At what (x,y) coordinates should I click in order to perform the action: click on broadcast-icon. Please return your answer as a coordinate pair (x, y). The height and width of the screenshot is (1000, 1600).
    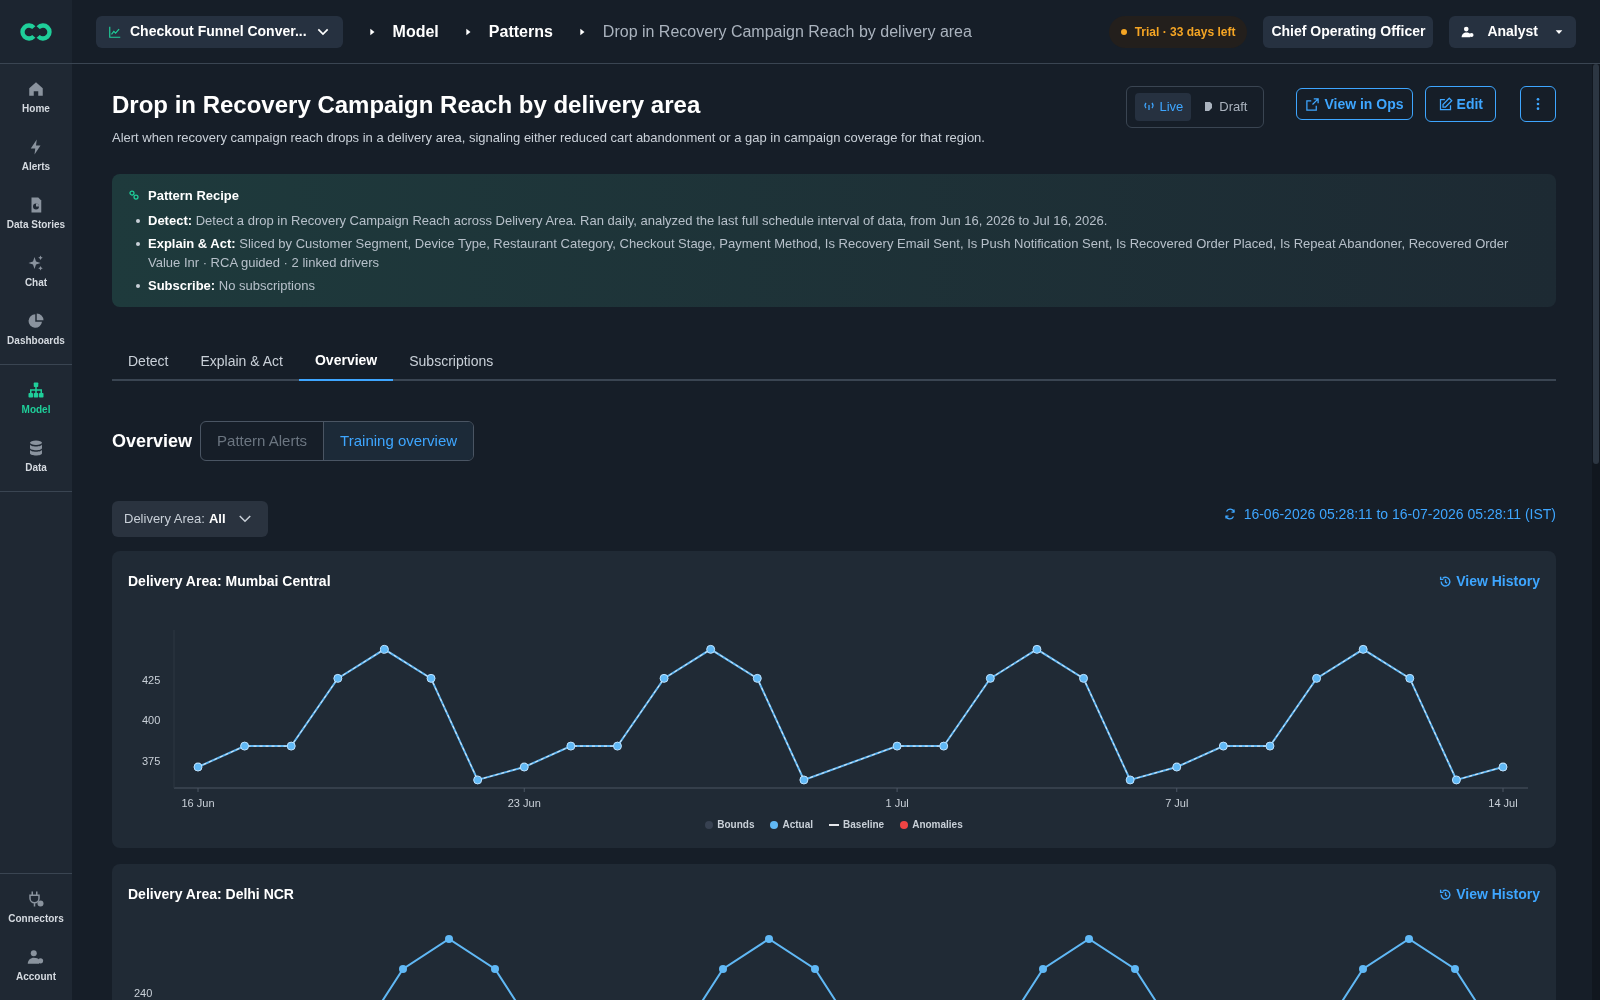
    Looking at the image, I should click on (1149, 107).